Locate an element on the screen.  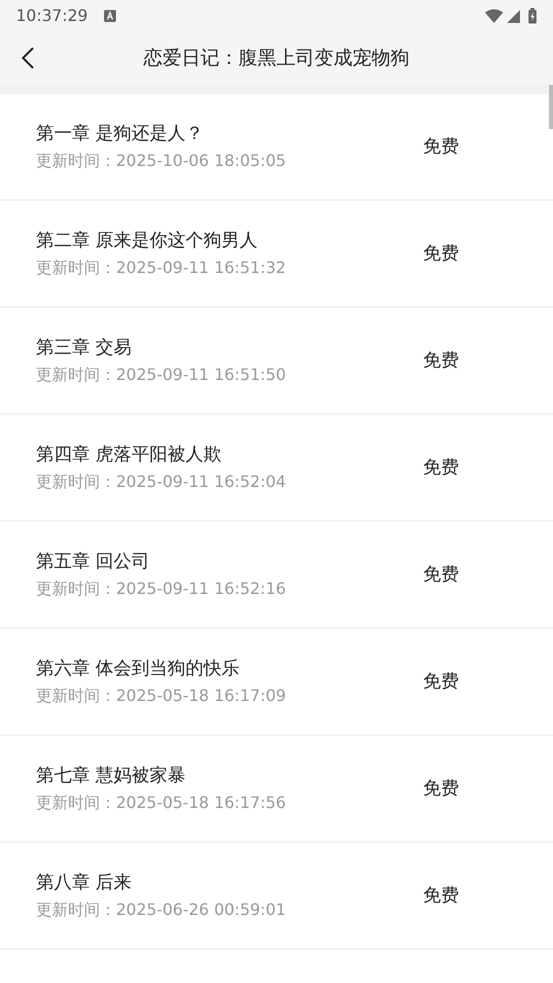
chapter-row: 第四章 虎落平阳被人欺 更新时间：2025-09-11 16:52:04 免费 is located at coordinates (276, 467).